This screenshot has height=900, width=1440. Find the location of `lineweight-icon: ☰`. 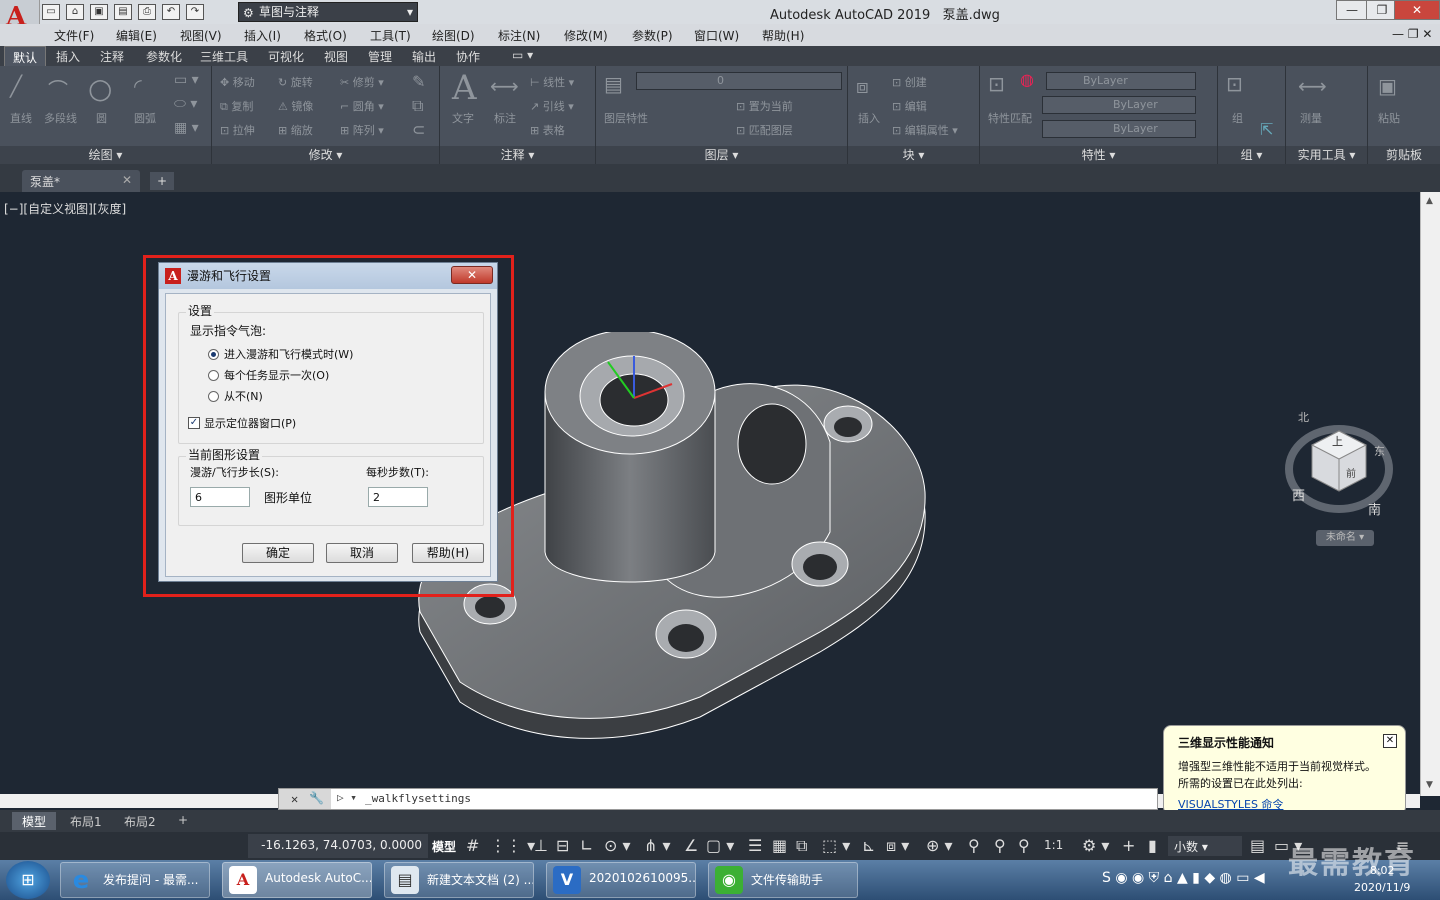

lineweight-icon: ☰ is located at coordinates (755, 845).